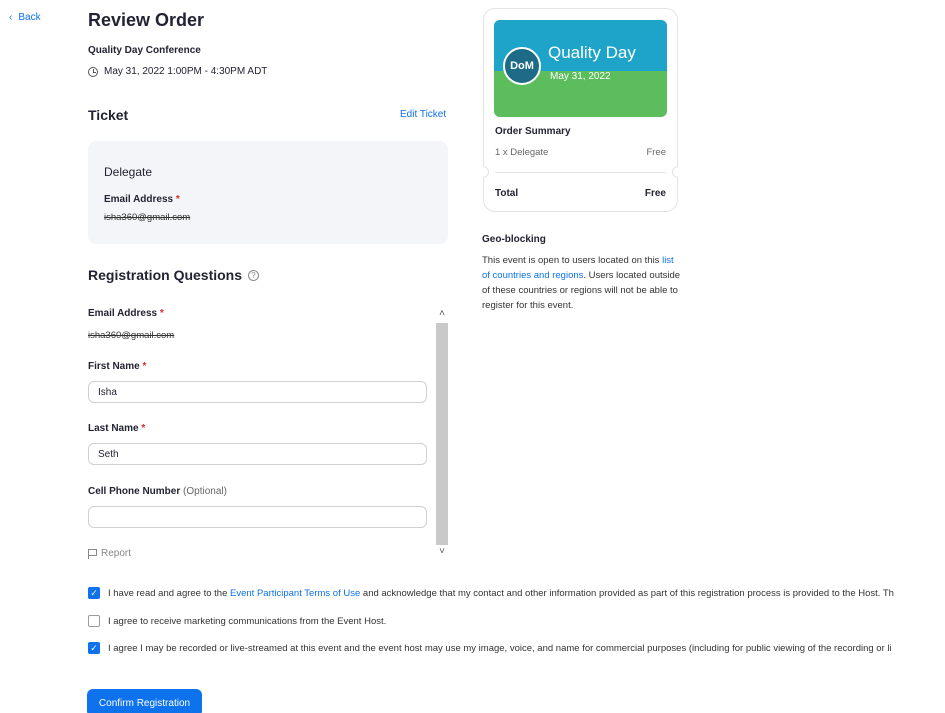 The height and width of the screenshot is (713, 945). Describe the element at coordinates (533, 131) in the screenshot. I see `order-summary-heading: Order Summary` at that location.